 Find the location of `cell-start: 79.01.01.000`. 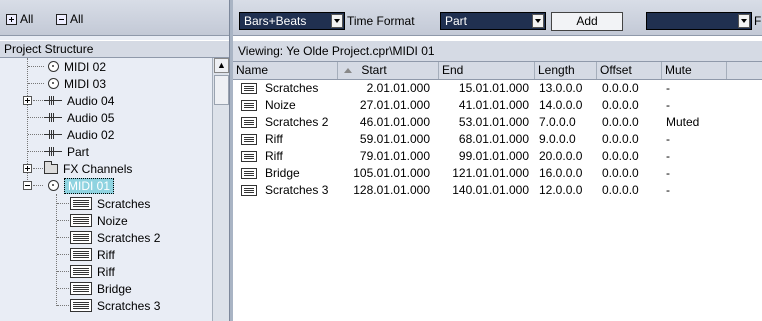

cell-start: 79.01.01.000 is located at coordinates (394, 156).